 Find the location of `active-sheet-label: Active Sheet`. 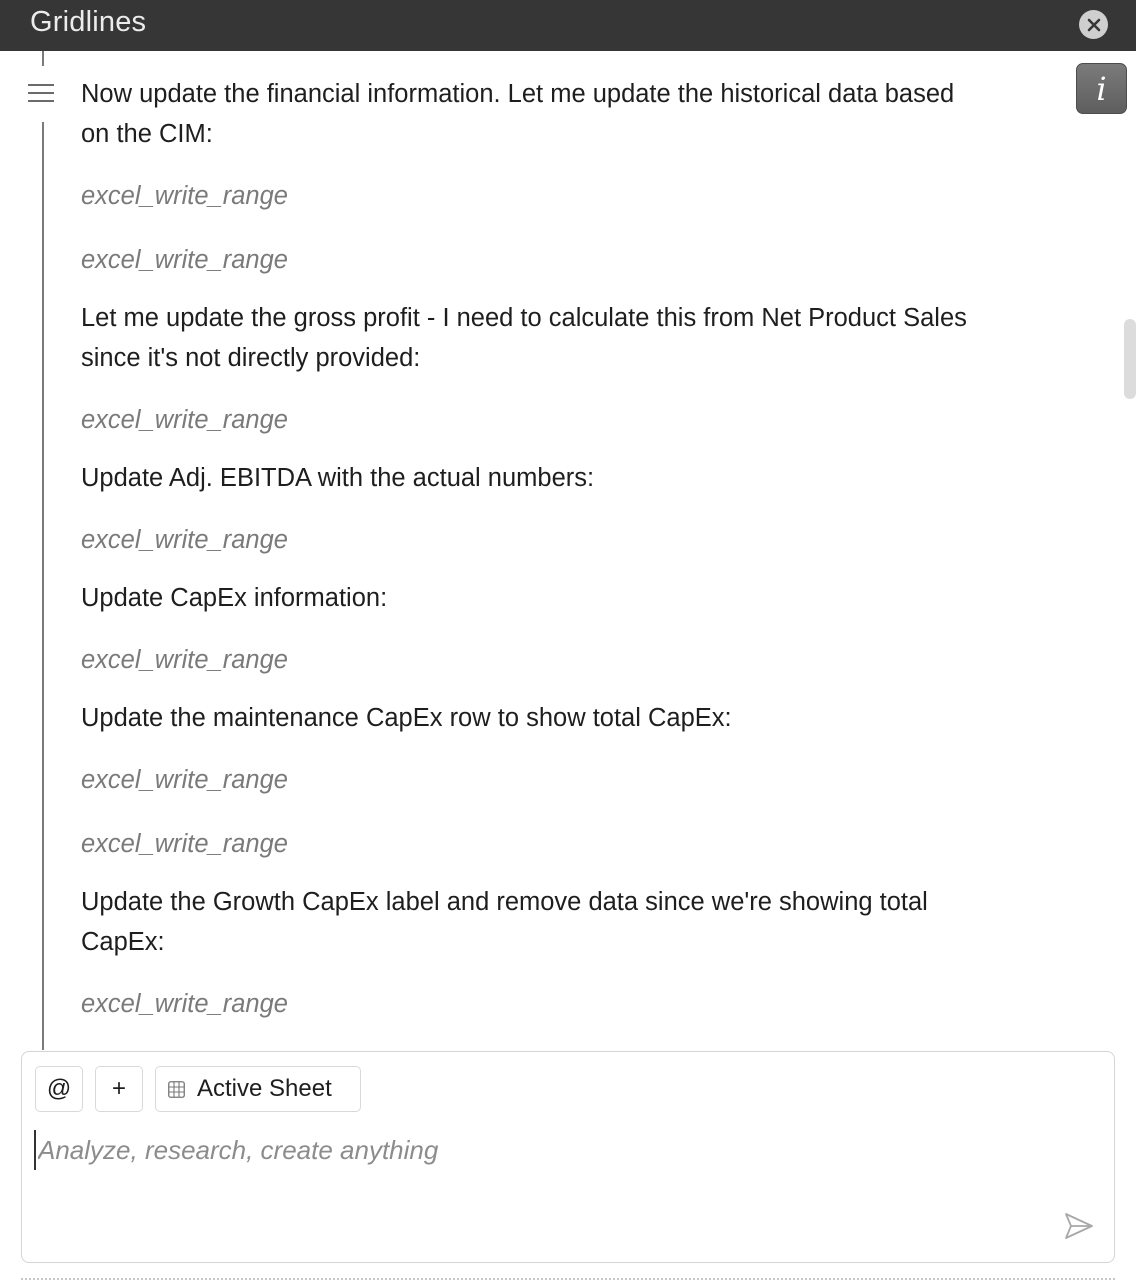

active-sheet-label: Active Sheet is located at coordinates (264, 1088).